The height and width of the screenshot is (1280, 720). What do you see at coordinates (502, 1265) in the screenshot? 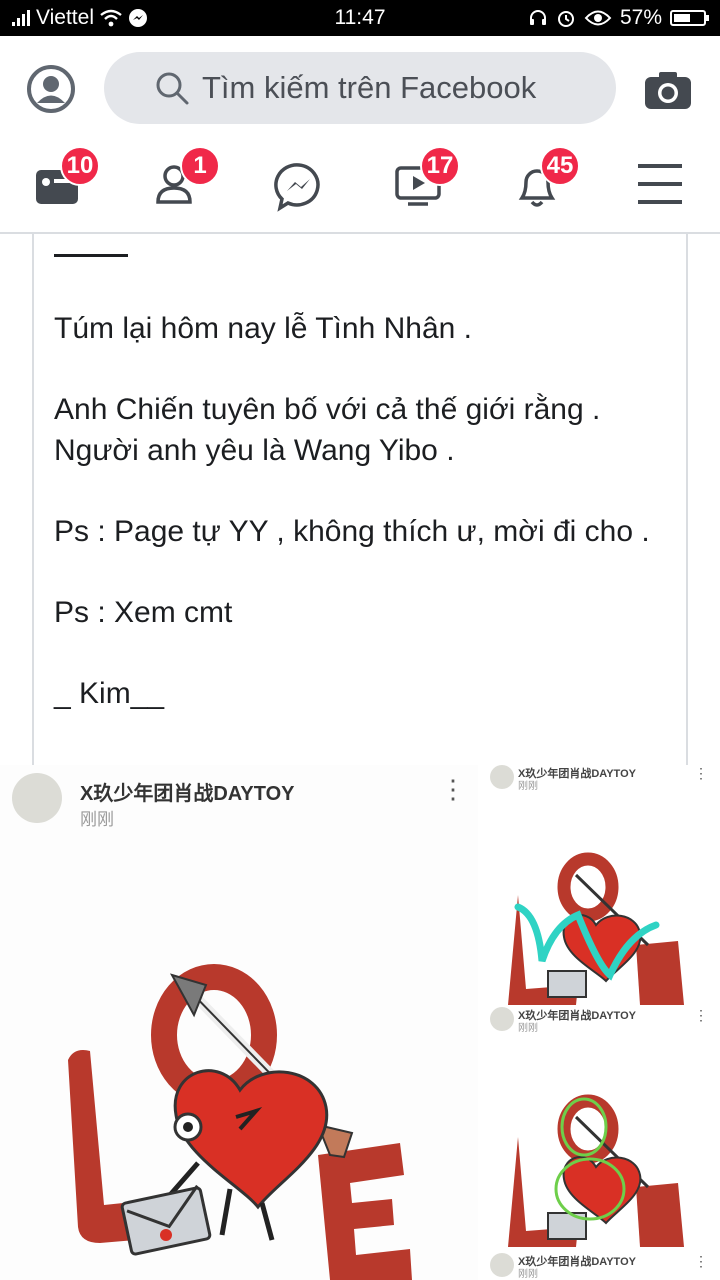
I see `thumbnail-avatar` at bounding box center [502, 1265].